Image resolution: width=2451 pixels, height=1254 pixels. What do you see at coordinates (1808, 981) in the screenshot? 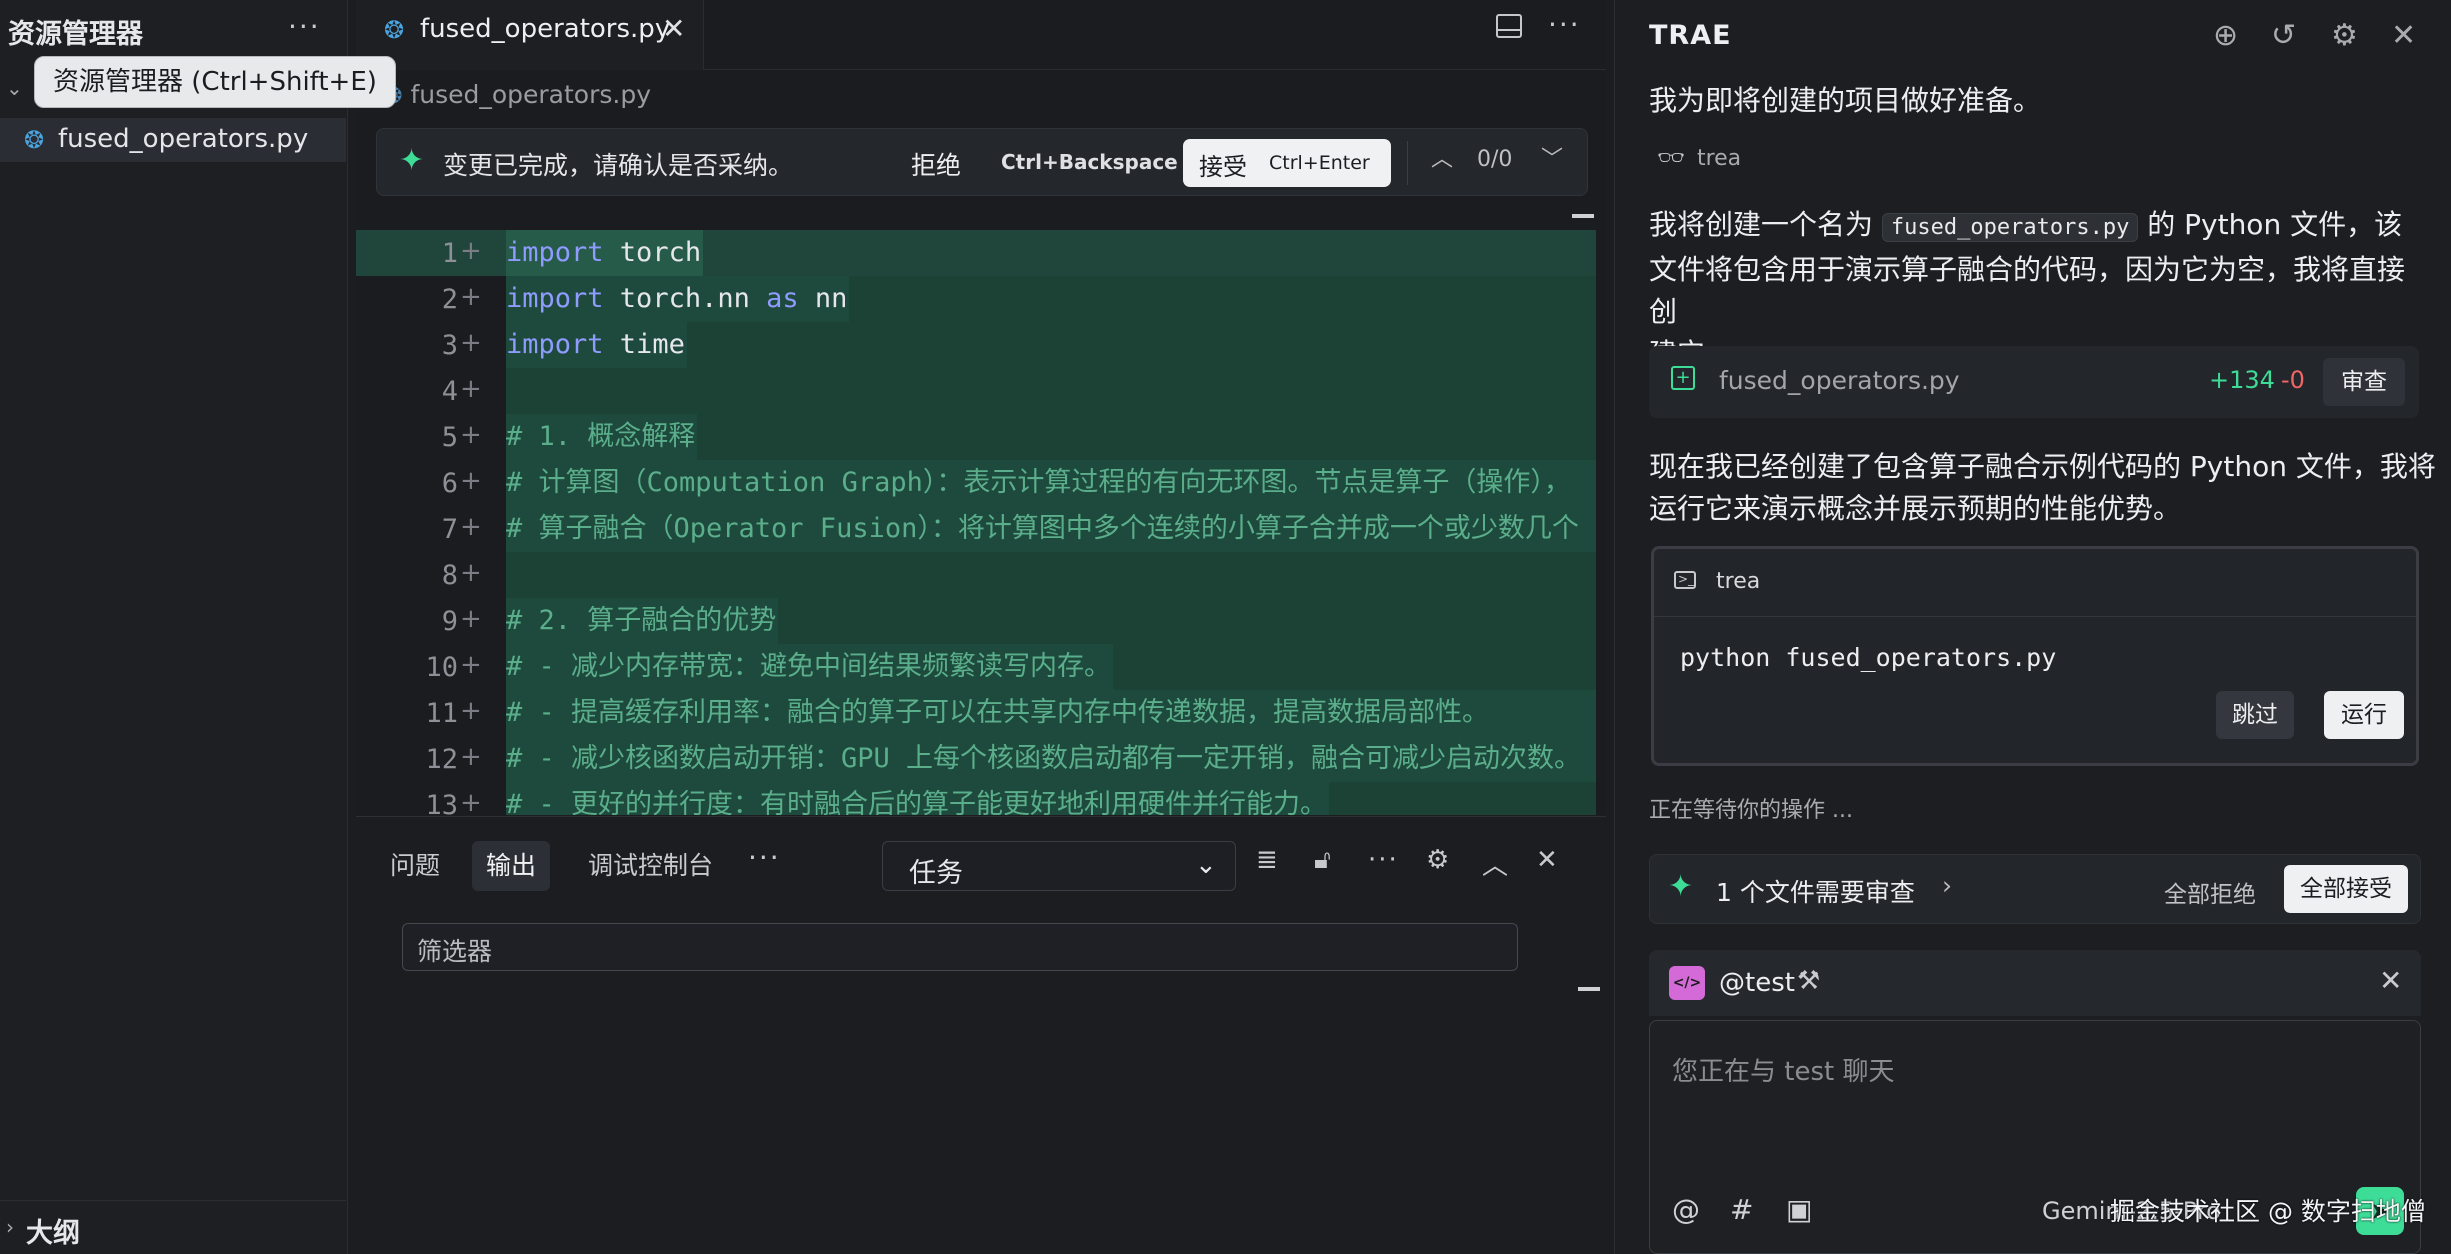
I see `tools-icon: ⚒` at bounding box center [1808, 981].